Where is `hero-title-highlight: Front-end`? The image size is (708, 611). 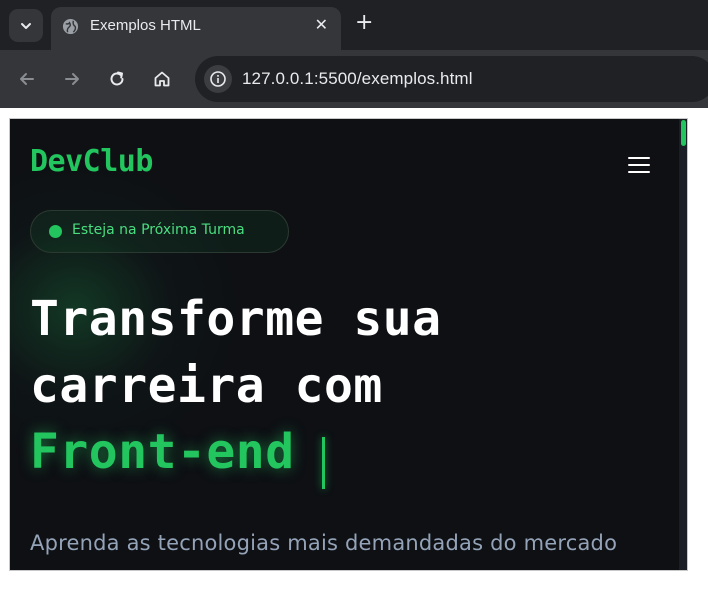 hero-title-highlight: Front-end is located at coordinates (162, 452).